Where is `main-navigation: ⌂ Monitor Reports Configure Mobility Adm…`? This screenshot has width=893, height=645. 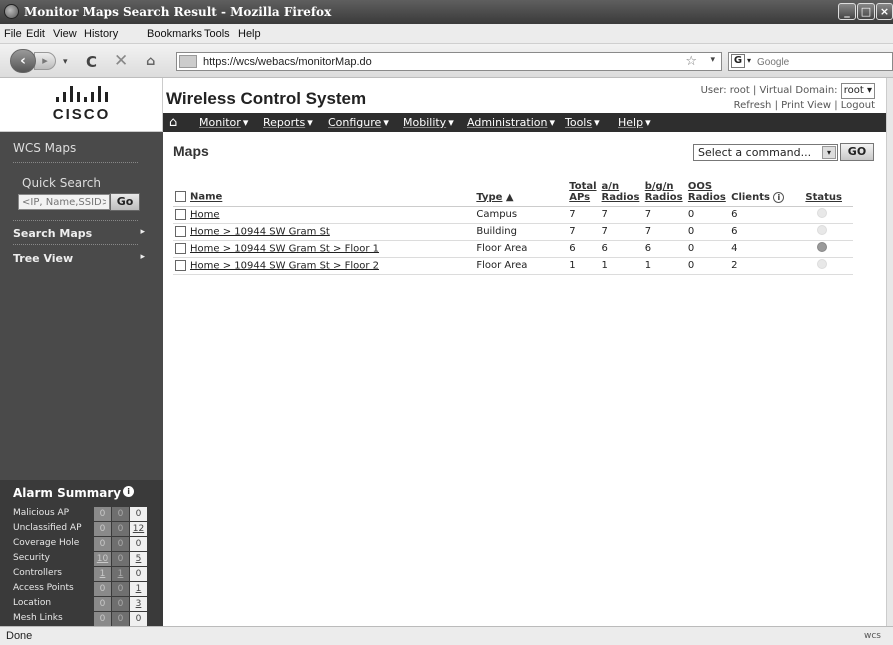 main-navigation: ⌂ Monitor Reports Configure Mobility Adm… is located at coordinates (528, 122).